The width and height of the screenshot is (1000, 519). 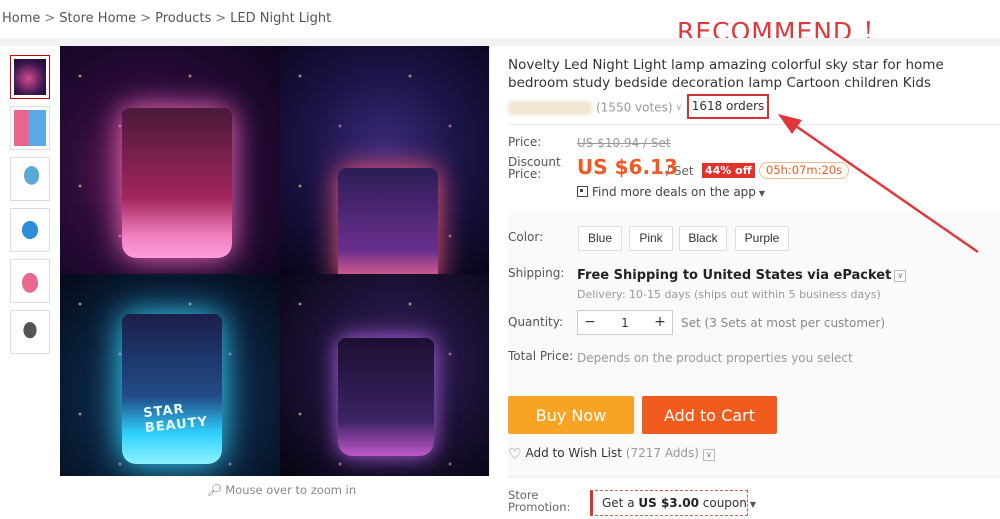 I want to click on total-price-label: Total Price:, so click(x=541, y=356).